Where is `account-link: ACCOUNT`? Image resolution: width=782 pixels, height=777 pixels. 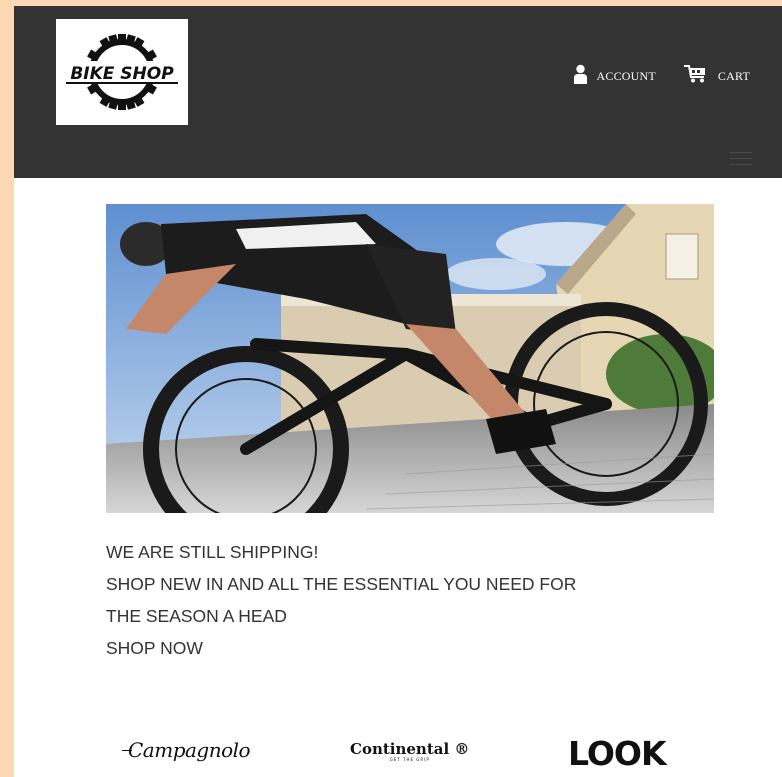 account-link: ACCOUNT is located at coordinates (614, 76).